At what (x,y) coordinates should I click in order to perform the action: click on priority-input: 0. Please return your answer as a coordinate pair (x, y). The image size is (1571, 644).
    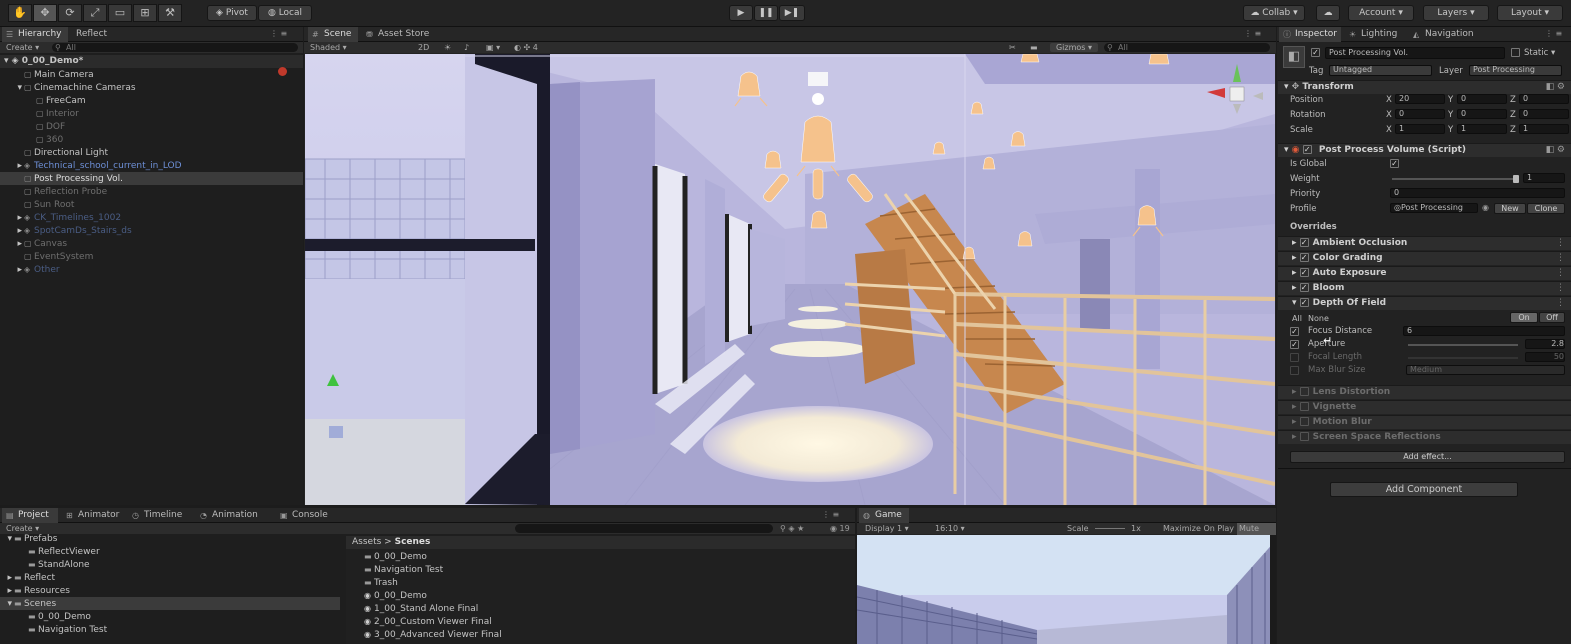
    Looking at the image, I should click on (1477, 193).